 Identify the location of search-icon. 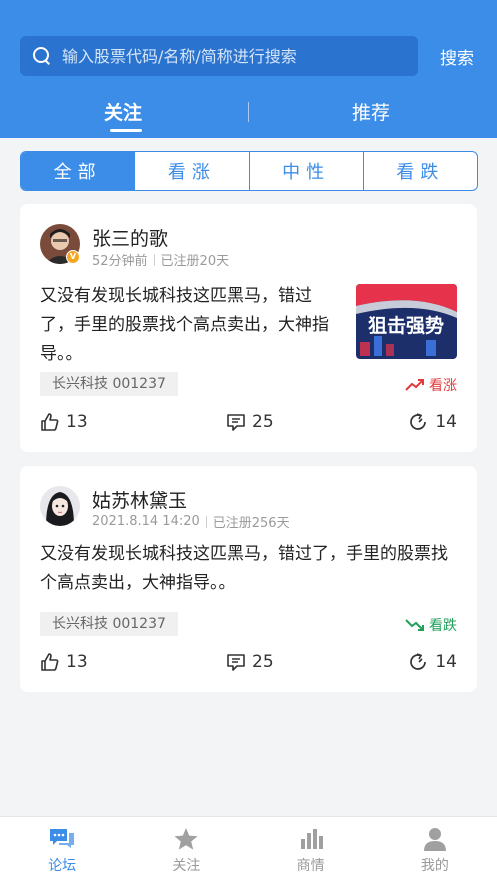
(42, 56).